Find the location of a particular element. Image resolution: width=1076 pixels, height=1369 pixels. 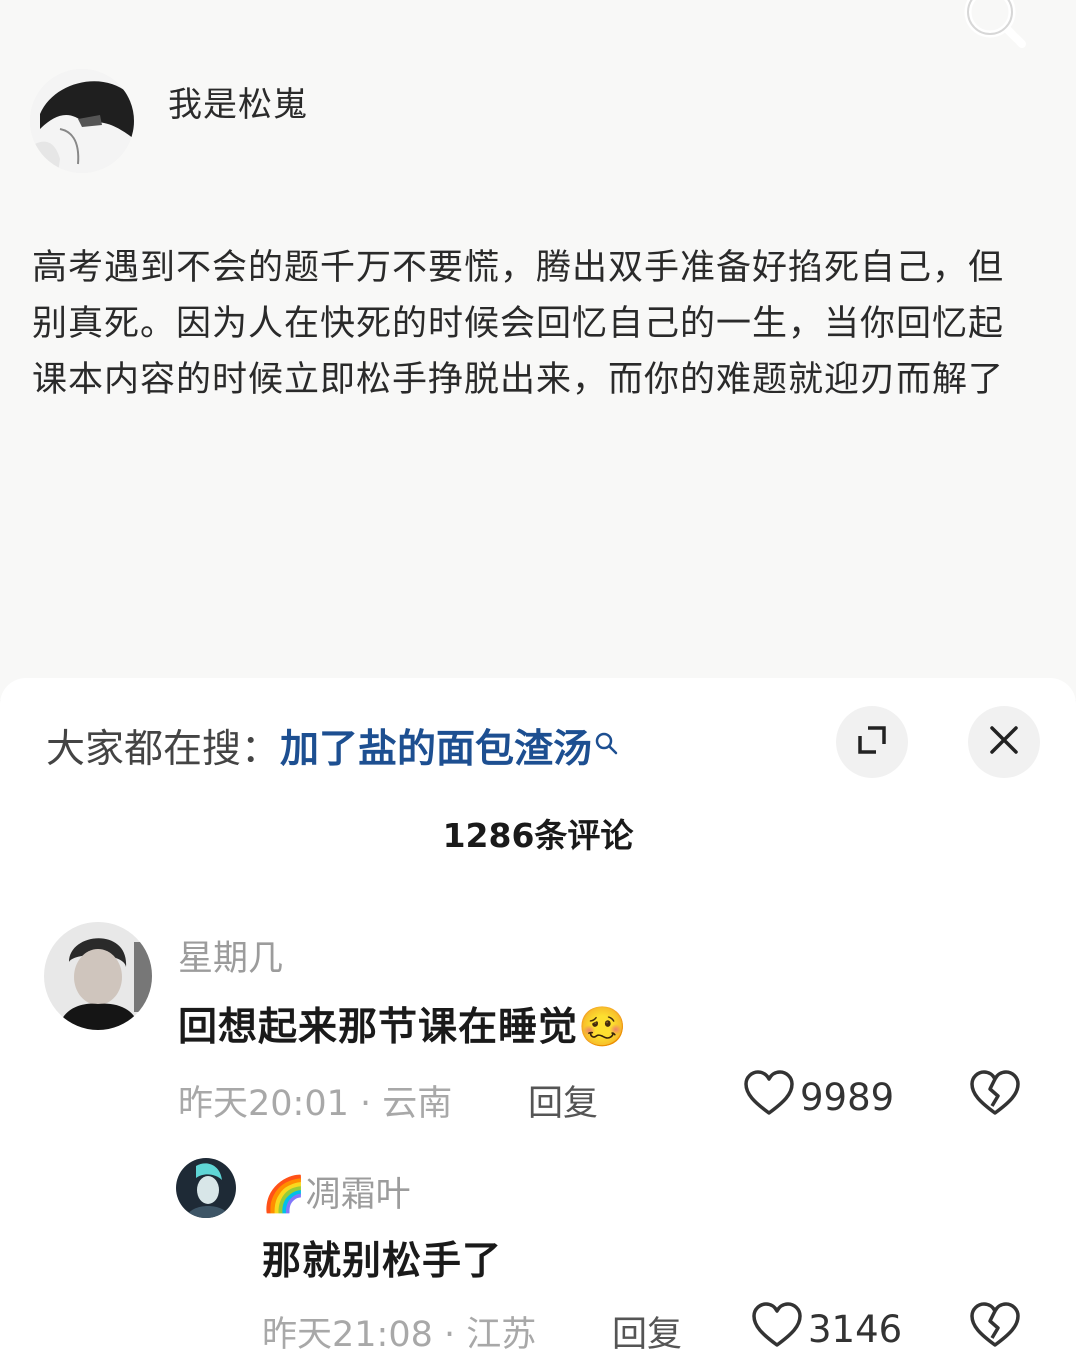

comment-text: 回想起来那节课在睡觉🥴 is located at coordinates (403, 1024).